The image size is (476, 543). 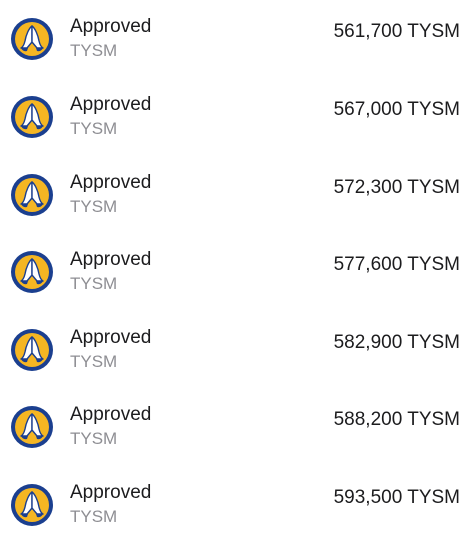 What do you see at coordinates (238, 38) in the screenshot?
I see `transaction-row: Approved TYSM 561,700 TYSM` at bounding box center [238, 38].